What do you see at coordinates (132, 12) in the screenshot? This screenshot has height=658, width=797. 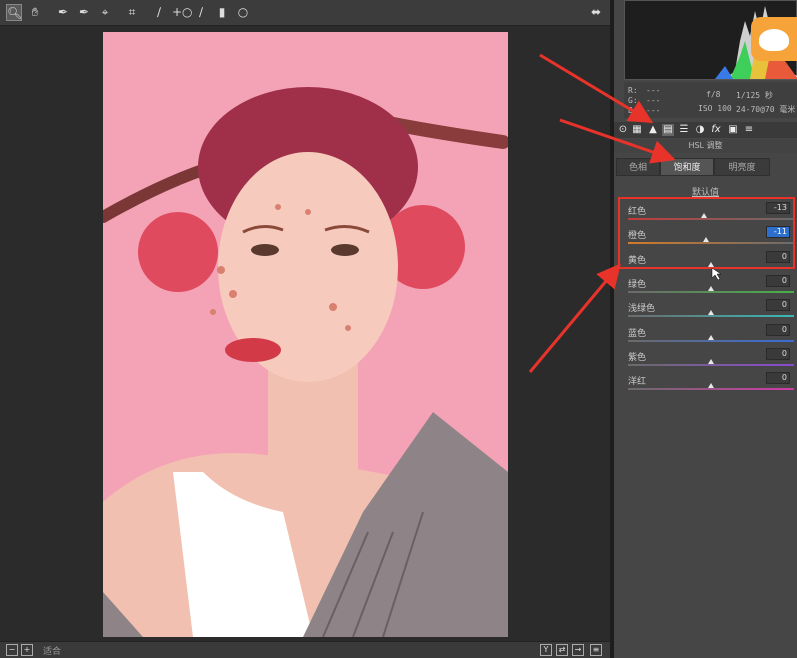 I see `crop-icon: ⌗` at bounding box center [132, 12].